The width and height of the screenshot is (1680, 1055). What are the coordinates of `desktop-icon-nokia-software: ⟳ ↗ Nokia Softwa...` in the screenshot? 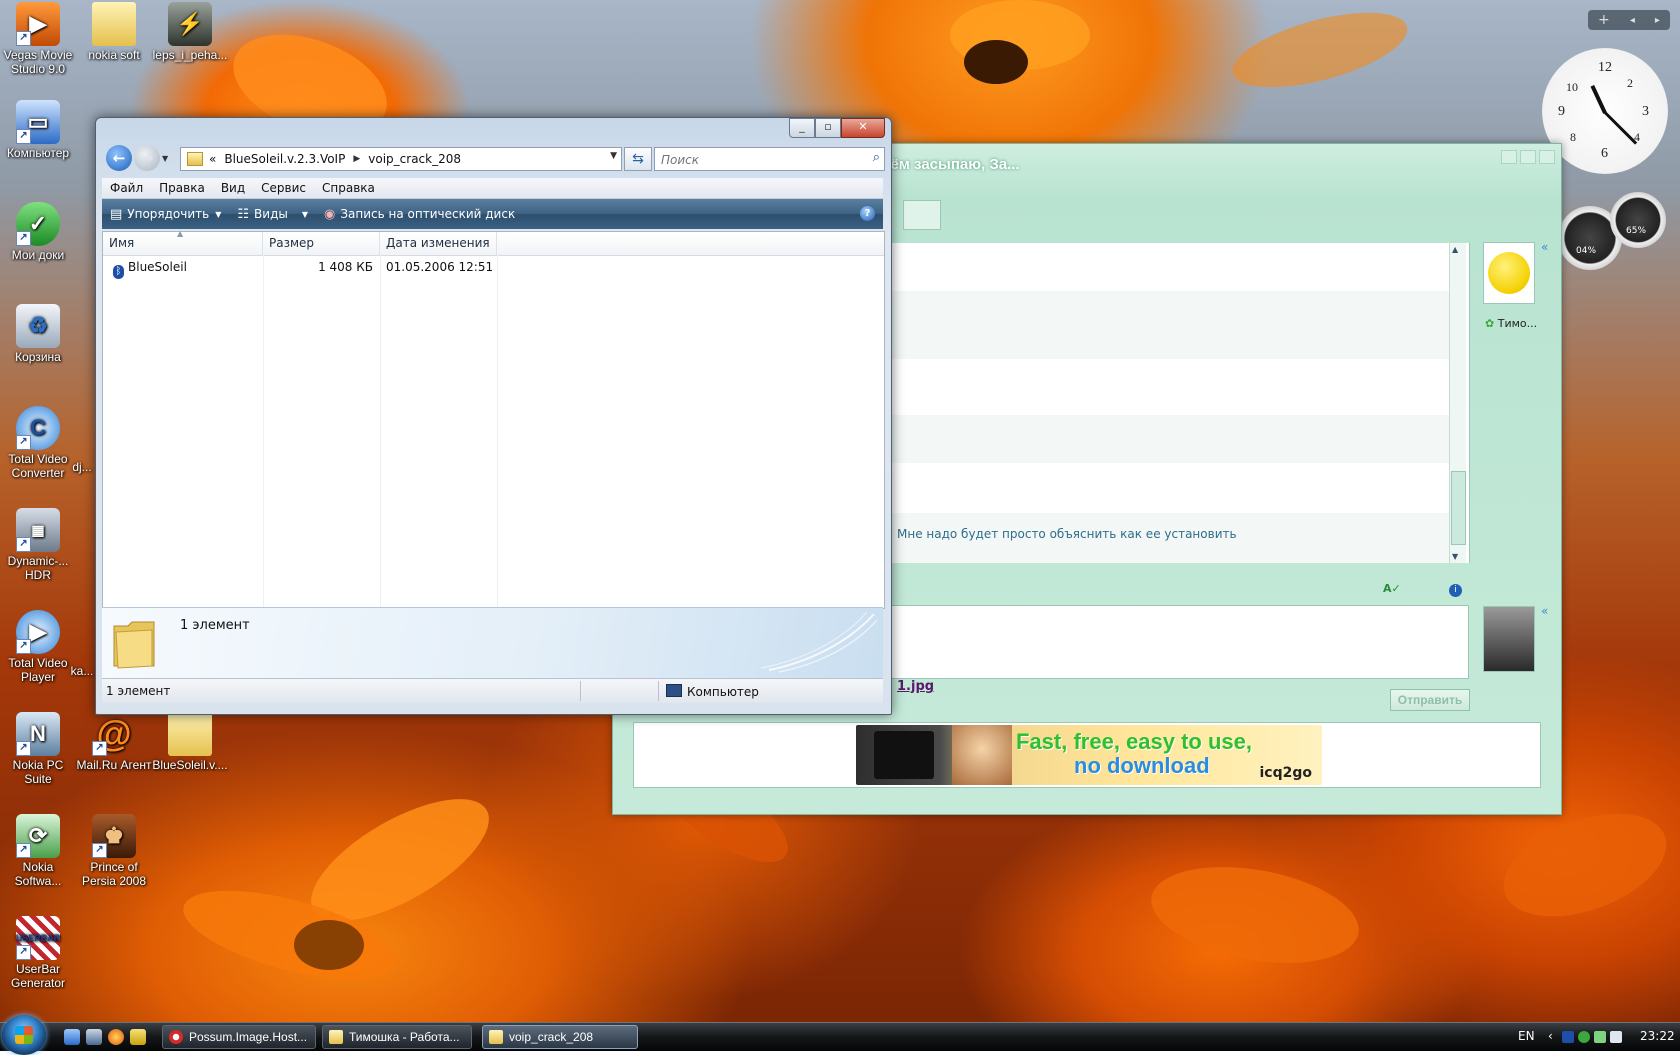 It's located at (38, 851).